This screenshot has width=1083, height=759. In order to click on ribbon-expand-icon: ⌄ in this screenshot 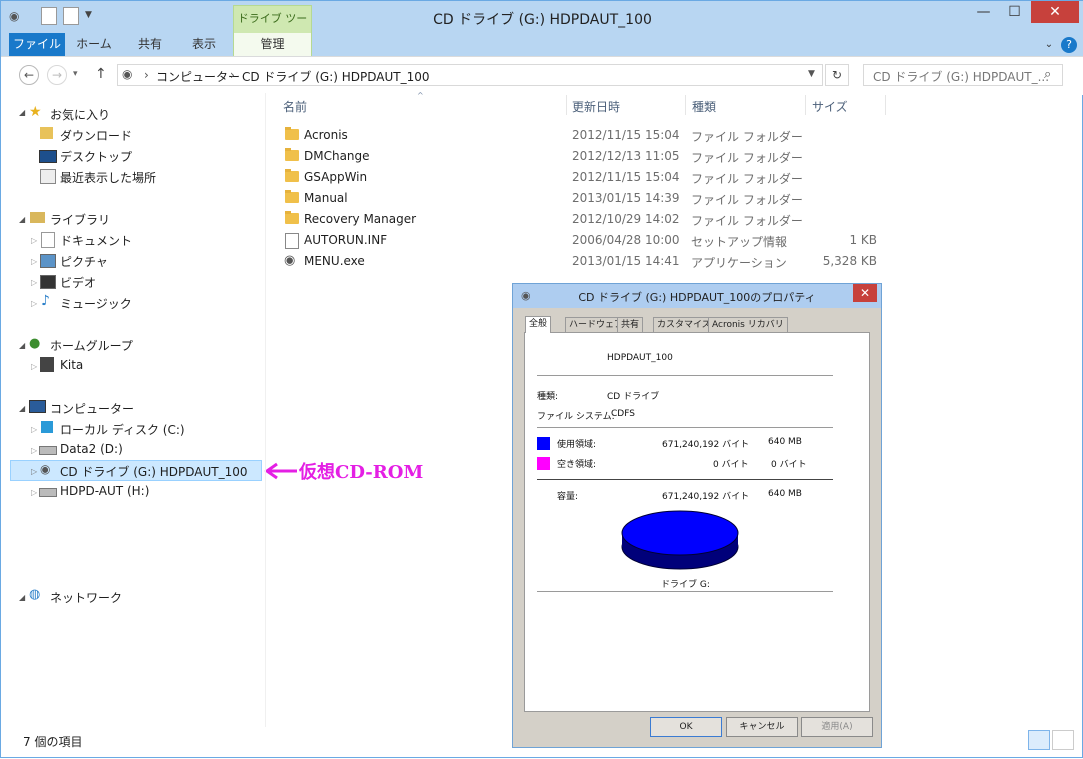, I will do `click(1049, 44)`.